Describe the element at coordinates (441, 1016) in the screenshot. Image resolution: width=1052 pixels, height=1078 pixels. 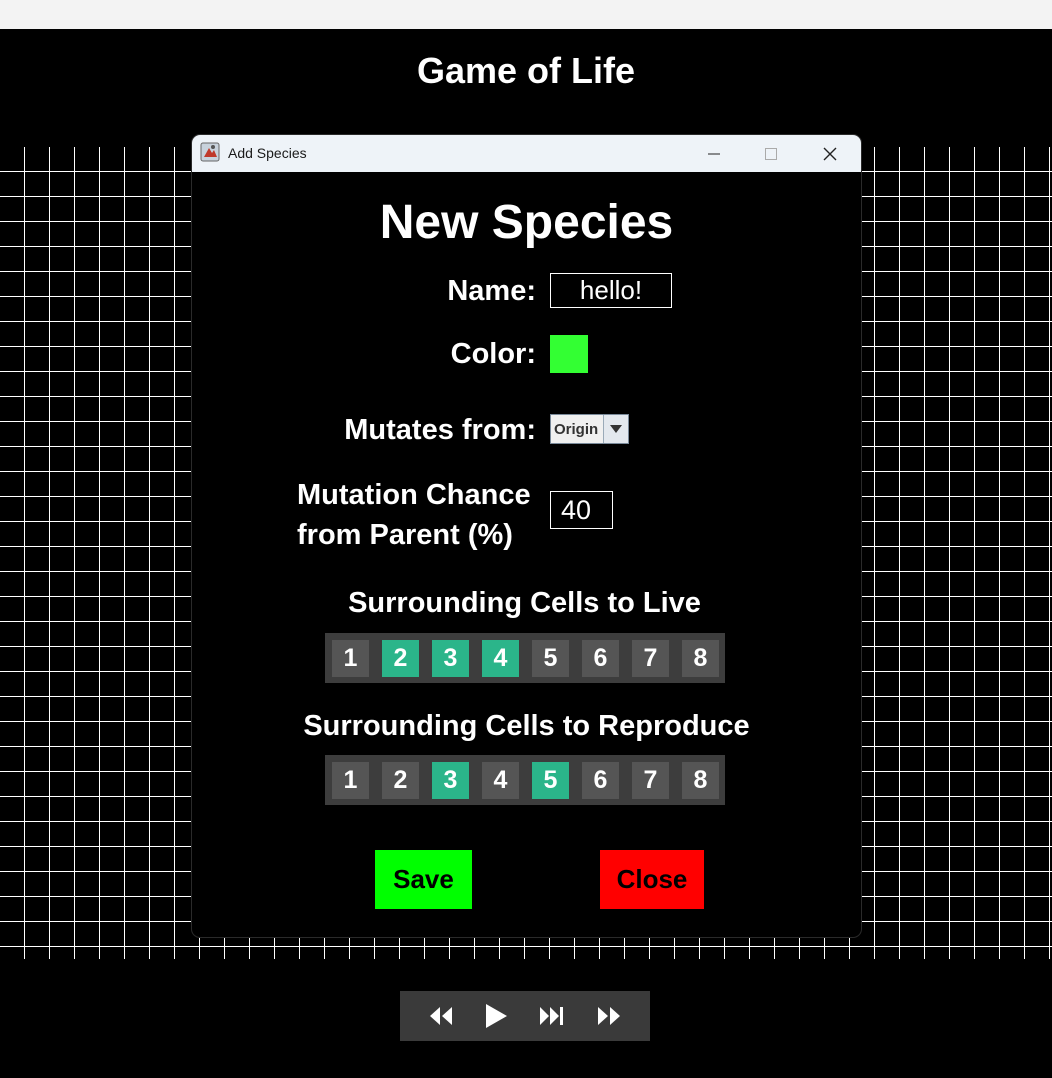
I see `rewind-icon` at that location.